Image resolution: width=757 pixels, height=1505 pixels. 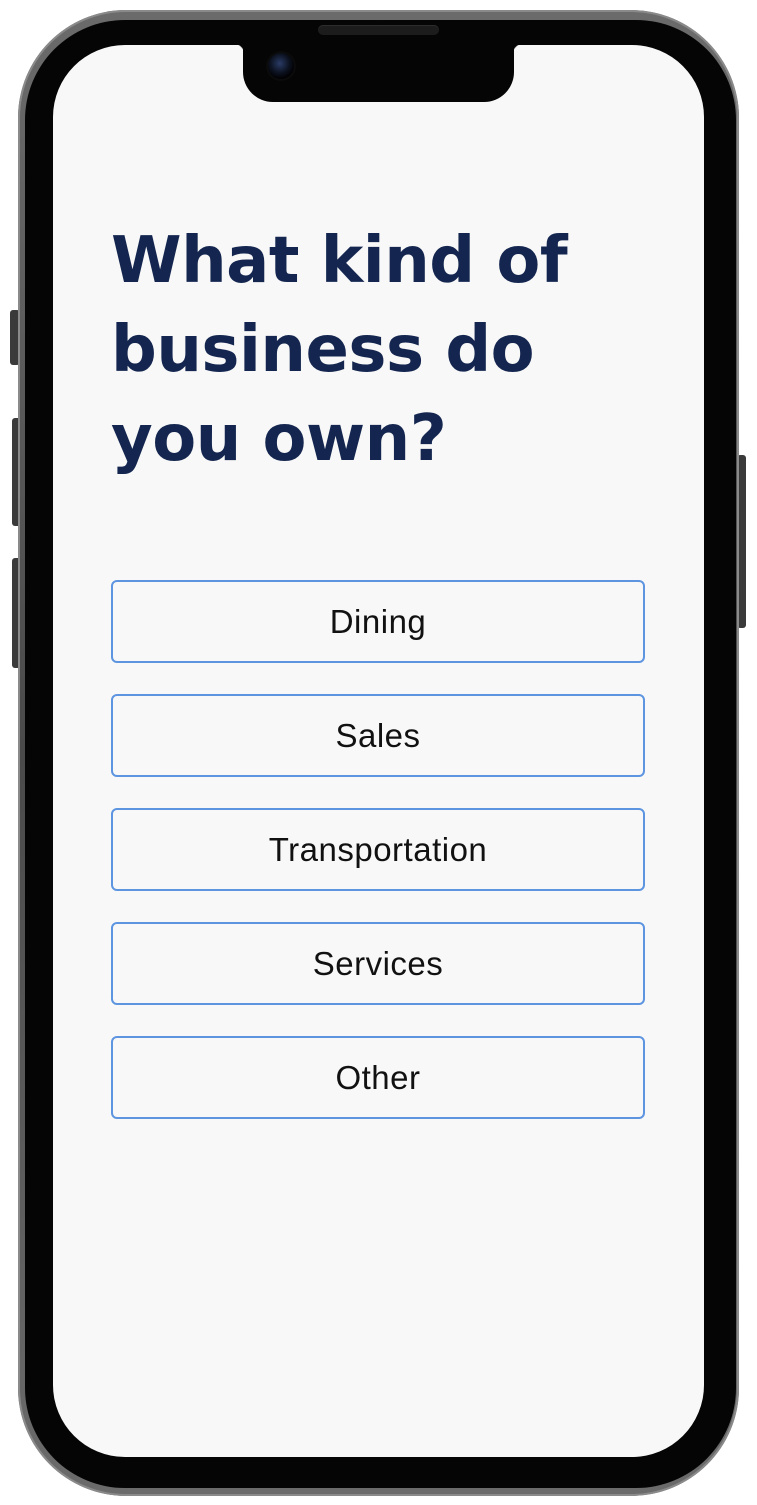 What do you see at coordinates (339, 350) in the screenshot?
I see `question-title: What kind of business do you own?` at bounding box center [339, 350].